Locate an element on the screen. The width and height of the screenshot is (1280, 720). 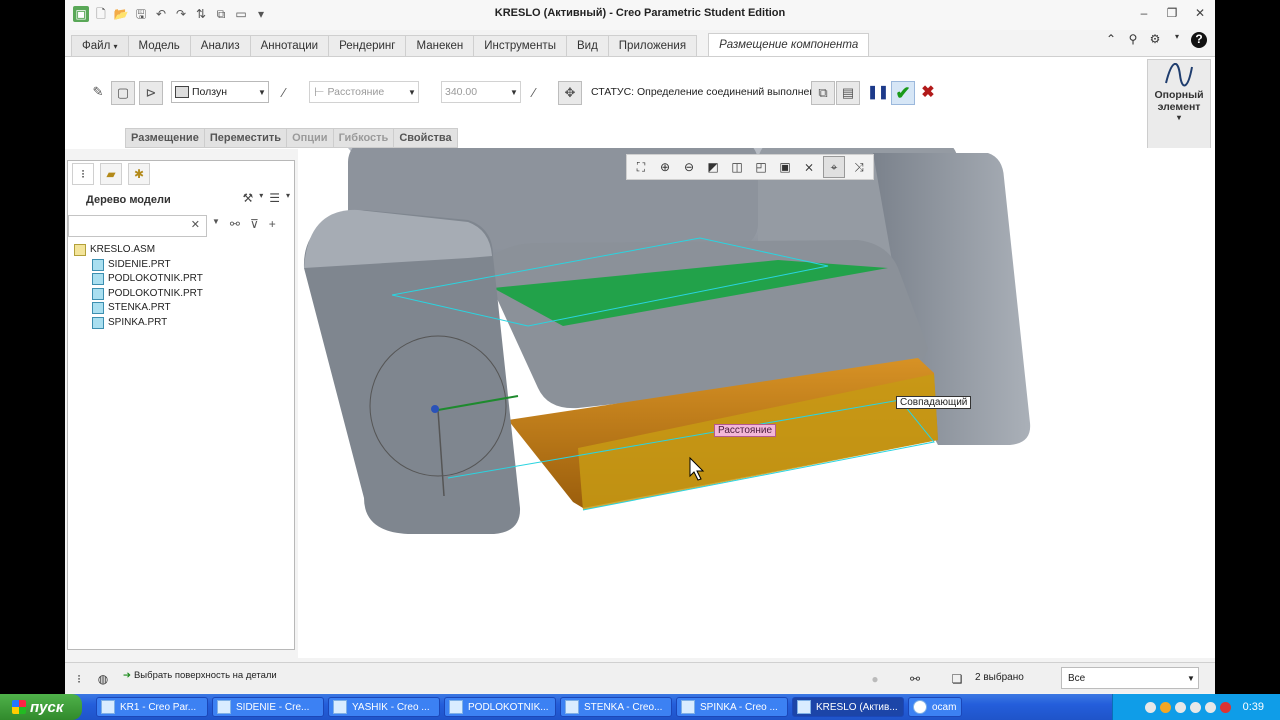
annotation-display-icon: ⌖ is located at coordinates (834, 167).